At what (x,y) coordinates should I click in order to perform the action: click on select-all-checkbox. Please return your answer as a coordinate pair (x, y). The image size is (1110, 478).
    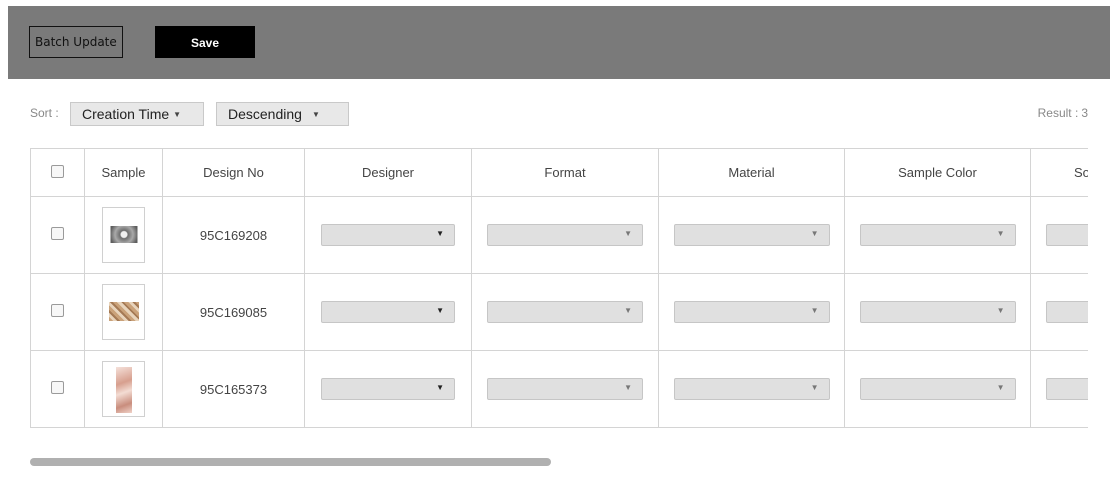
    Looking at the image, I should click on (57, 171).